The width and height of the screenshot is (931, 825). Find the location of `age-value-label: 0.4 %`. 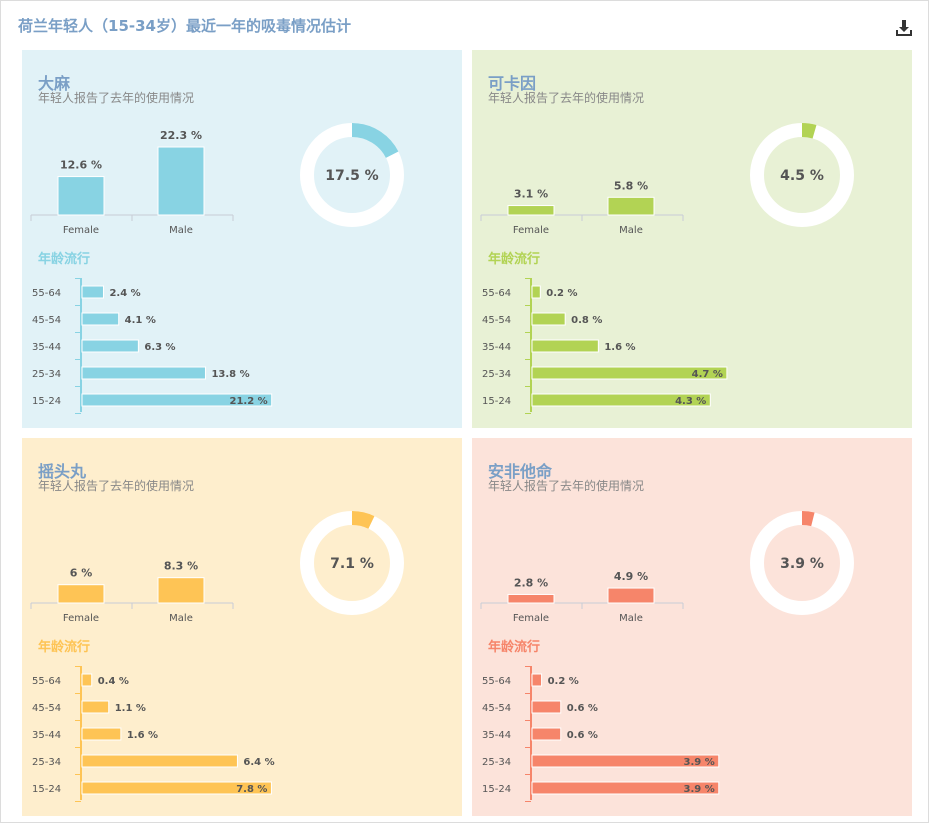

age-value-label: 0.4 % is located at coordinates (113, 681).